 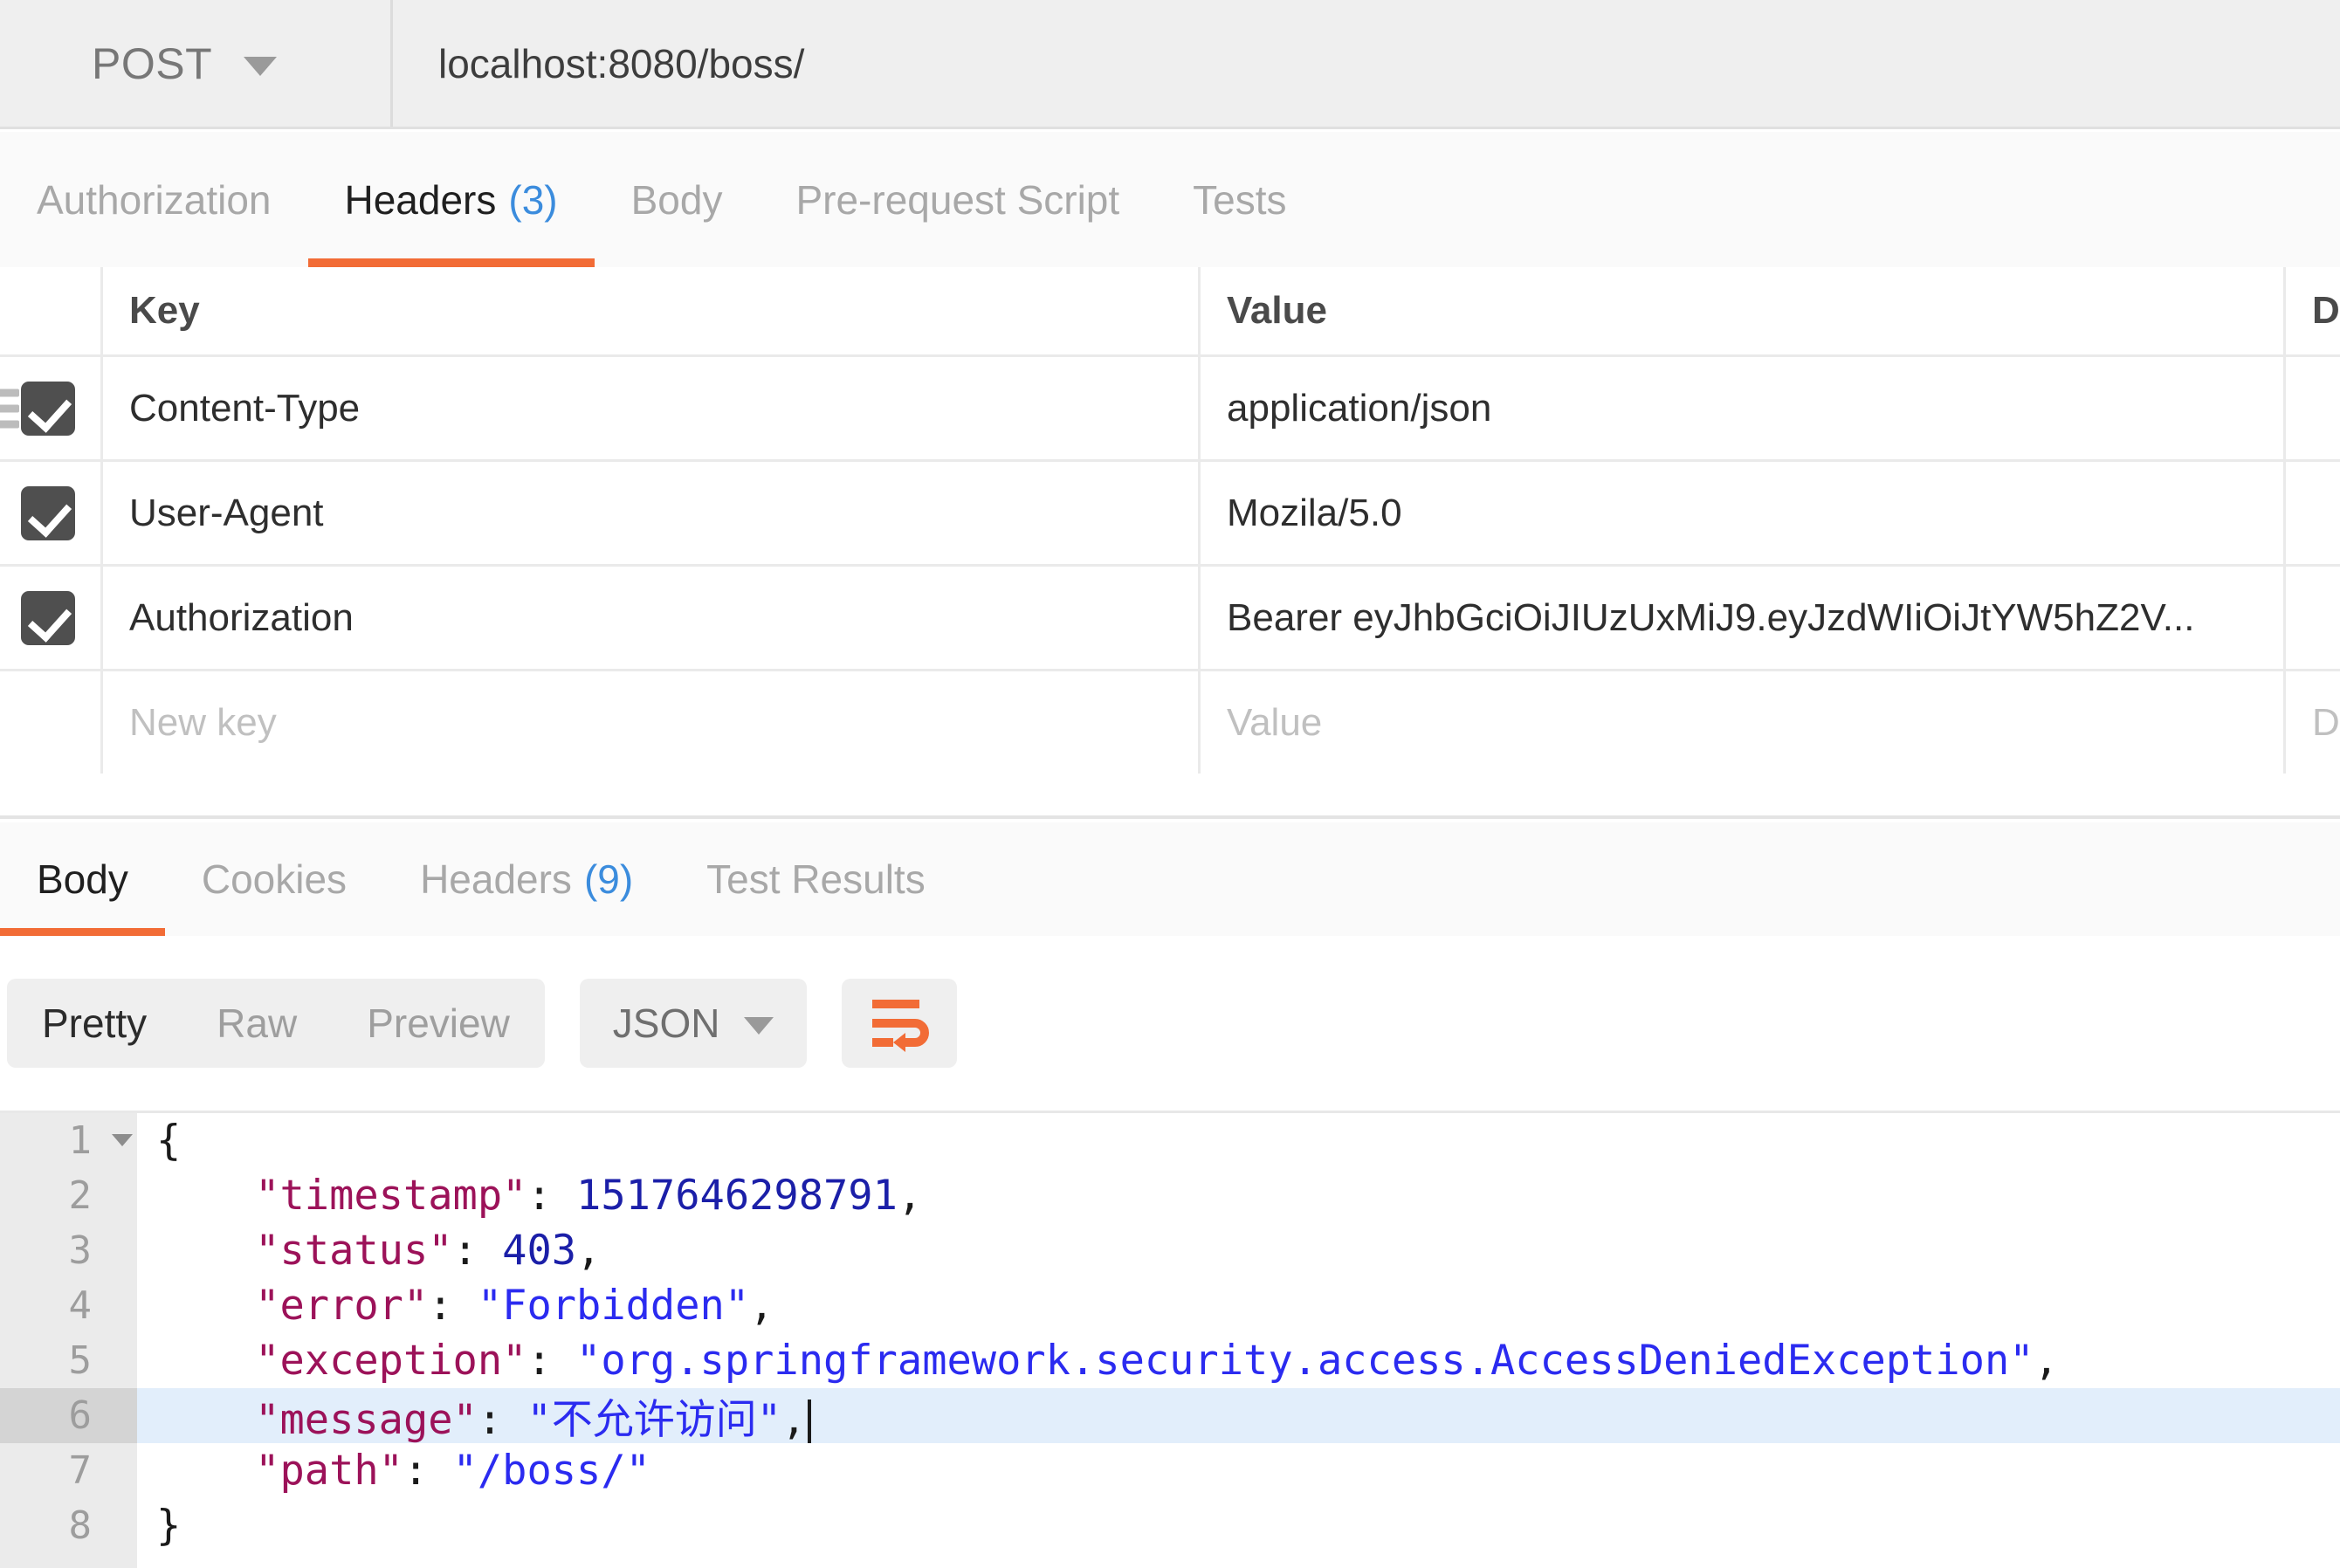 What do you see at coordinates (1743, 408) in the screenshot?
I see `row-value-input: application/json` at bounding box center [1743, 408].